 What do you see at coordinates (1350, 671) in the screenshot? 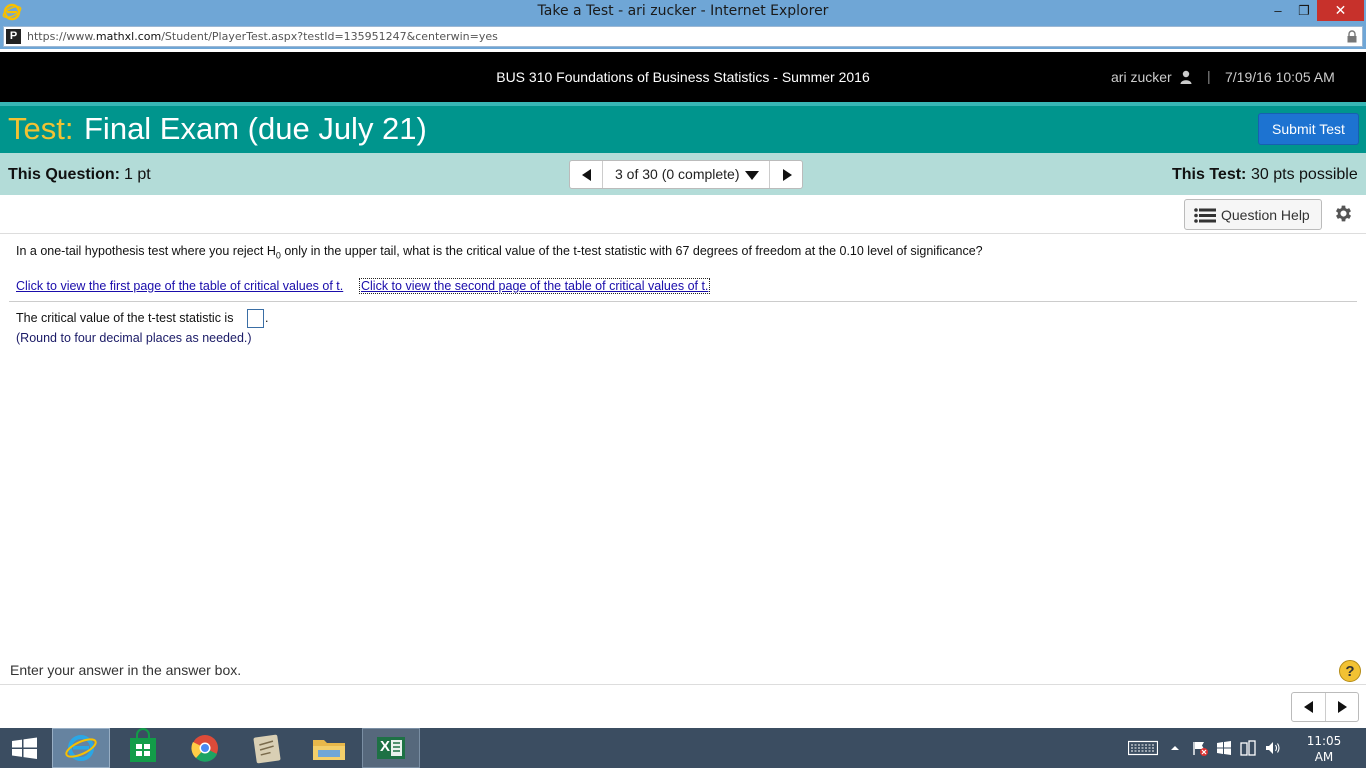
I see `help-icon: ?` at bounding box center [1350, 671].